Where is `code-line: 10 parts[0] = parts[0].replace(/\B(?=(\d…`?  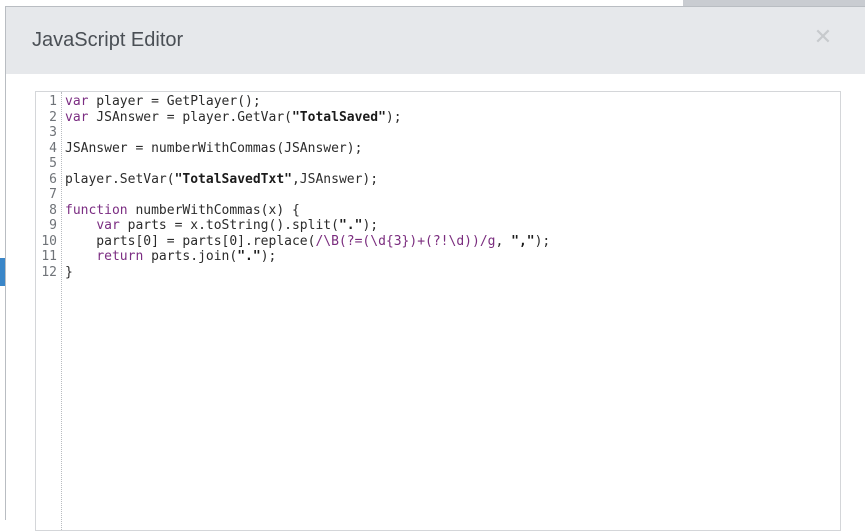 code-line: 10 parts[0] = parts[0].replace(/\B(?=(\d… is located at coordinates (438, 242).